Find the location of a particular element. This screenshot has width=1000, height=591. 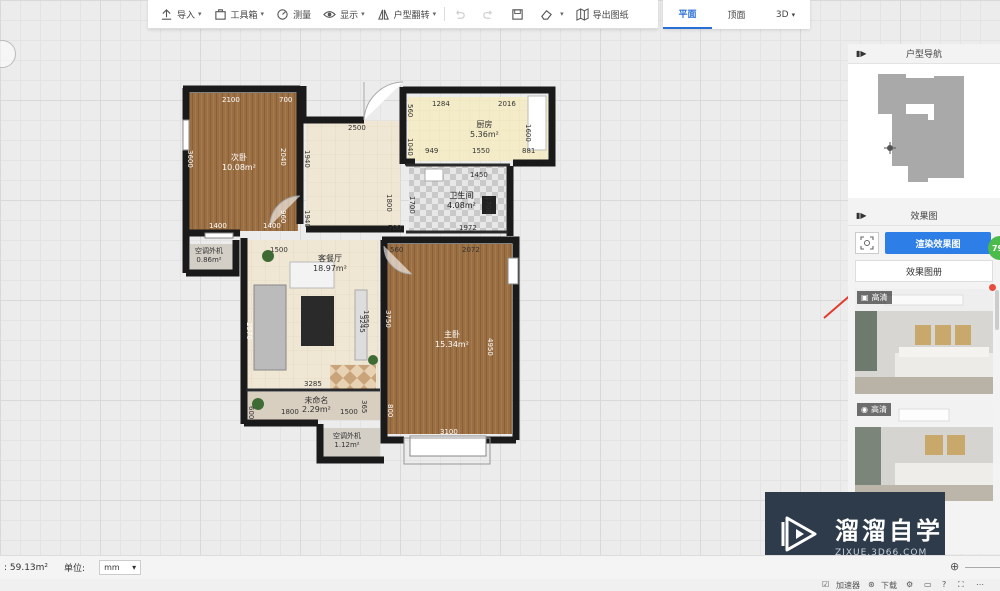

play-logo-icon is located at coordinates (799, 534).